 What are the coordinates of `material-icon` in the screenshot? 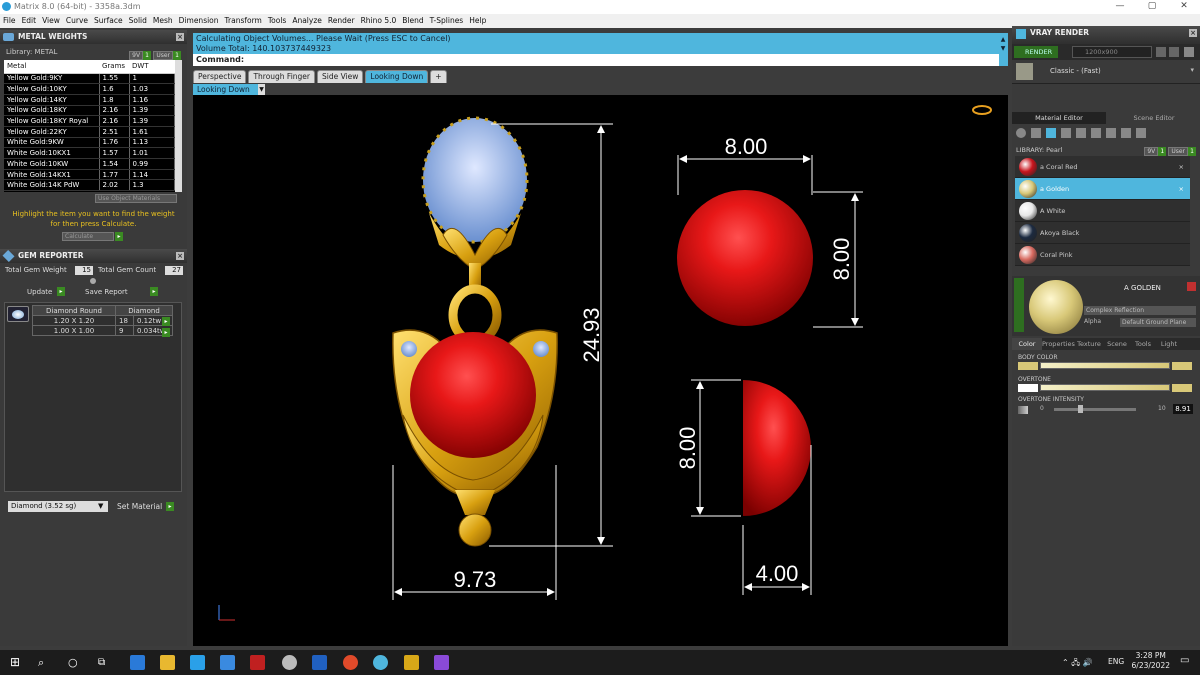 It's located at (1051, 133).